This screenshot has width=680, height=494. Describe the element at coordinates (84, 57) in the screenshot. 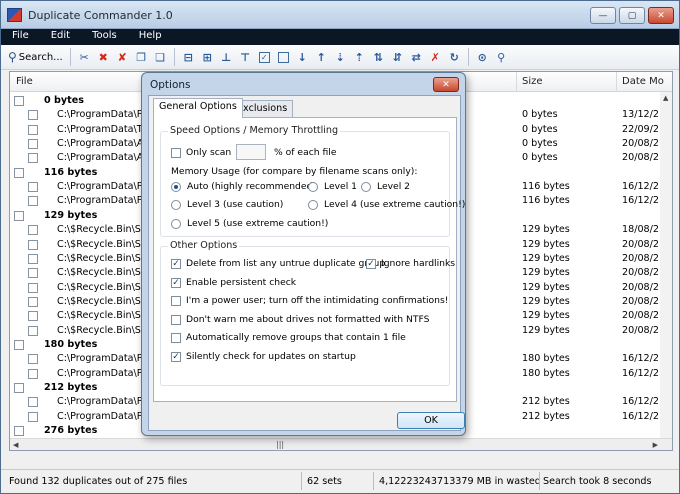

I see `select-duplicates-icon: ✂` at that location.